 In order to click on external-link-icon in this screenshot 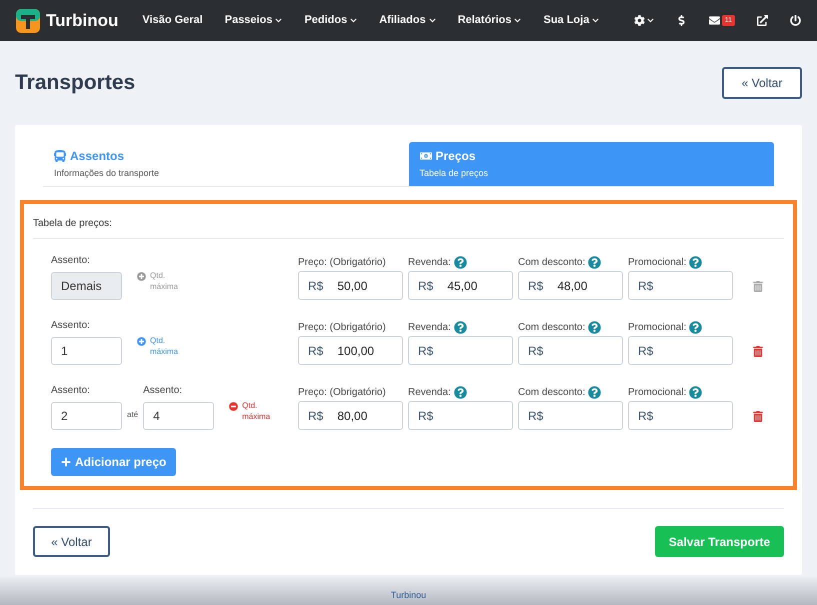, I will do `click(762, 20)`.